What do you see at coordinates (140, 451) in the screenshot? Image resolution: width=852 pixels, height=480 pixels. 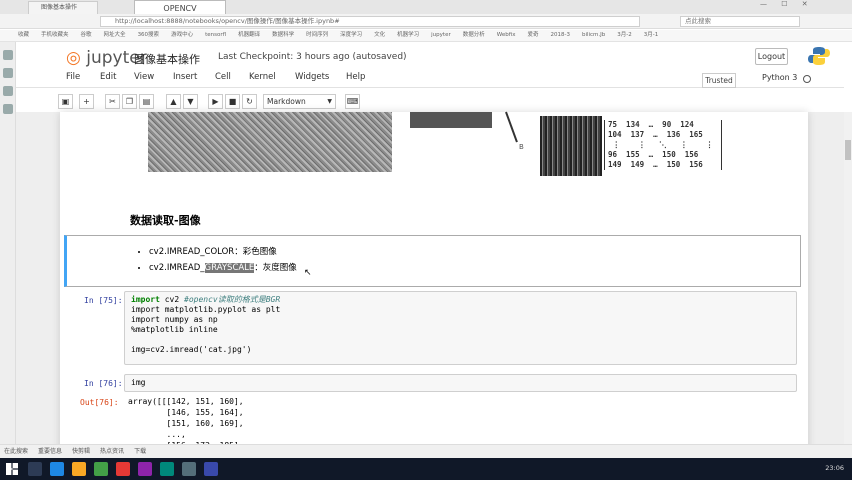 I see `status-item: 下载` at bounding box center [140, 451].